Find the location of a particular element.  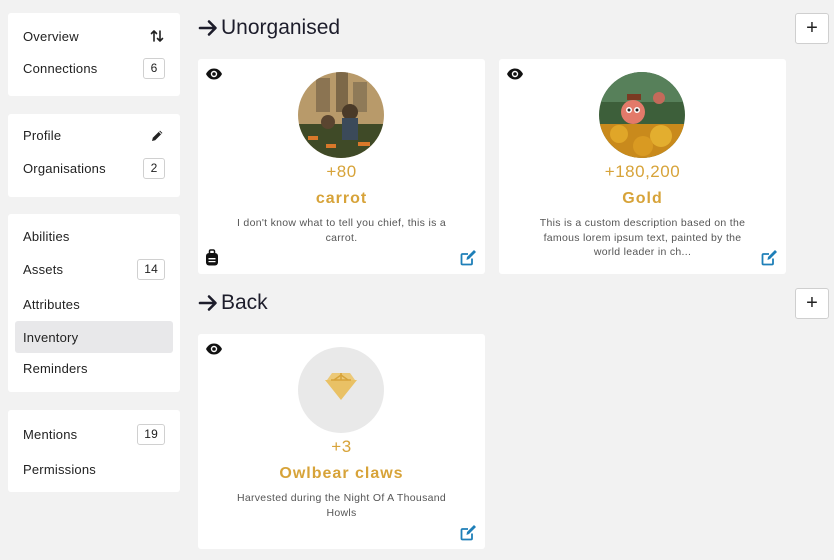

sidebar-item-label: Permissions is located at coordinates (59, 469).